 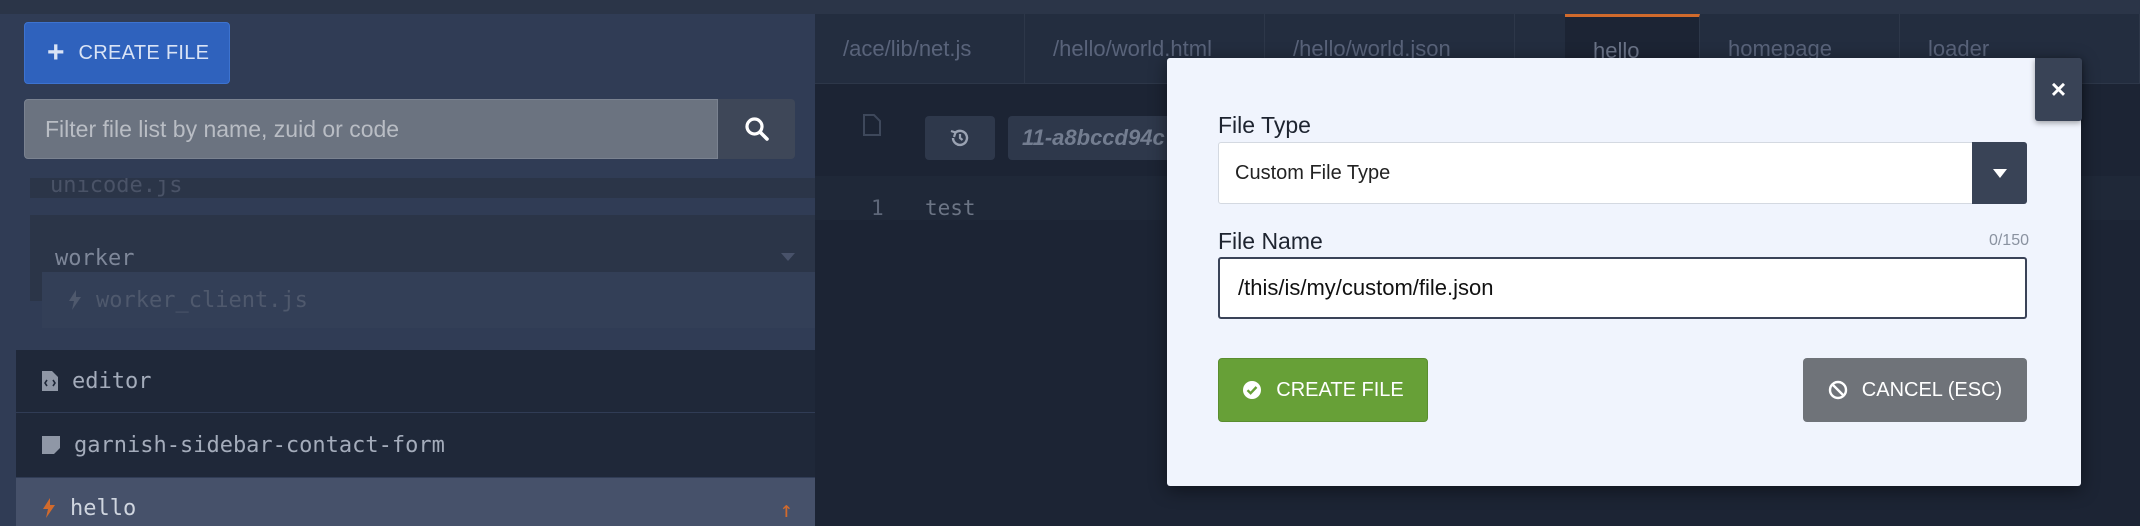 I want to click on file-item-label: worker_client.js, so click(x=202, y=300).